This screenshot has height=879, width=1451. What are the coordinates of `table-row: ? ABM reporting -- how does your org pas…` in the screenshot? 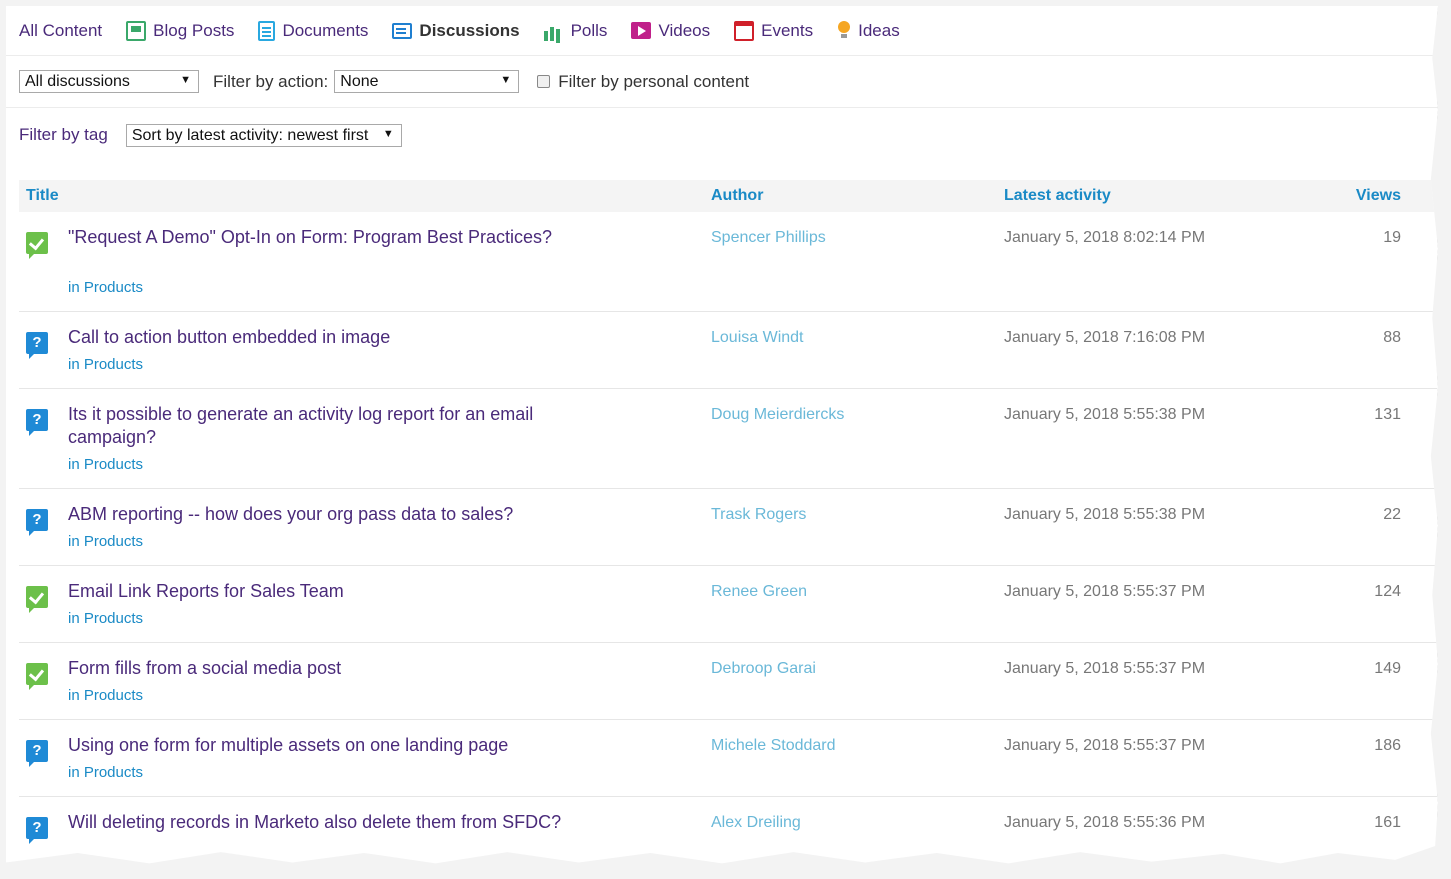 It's located at (728, 527).